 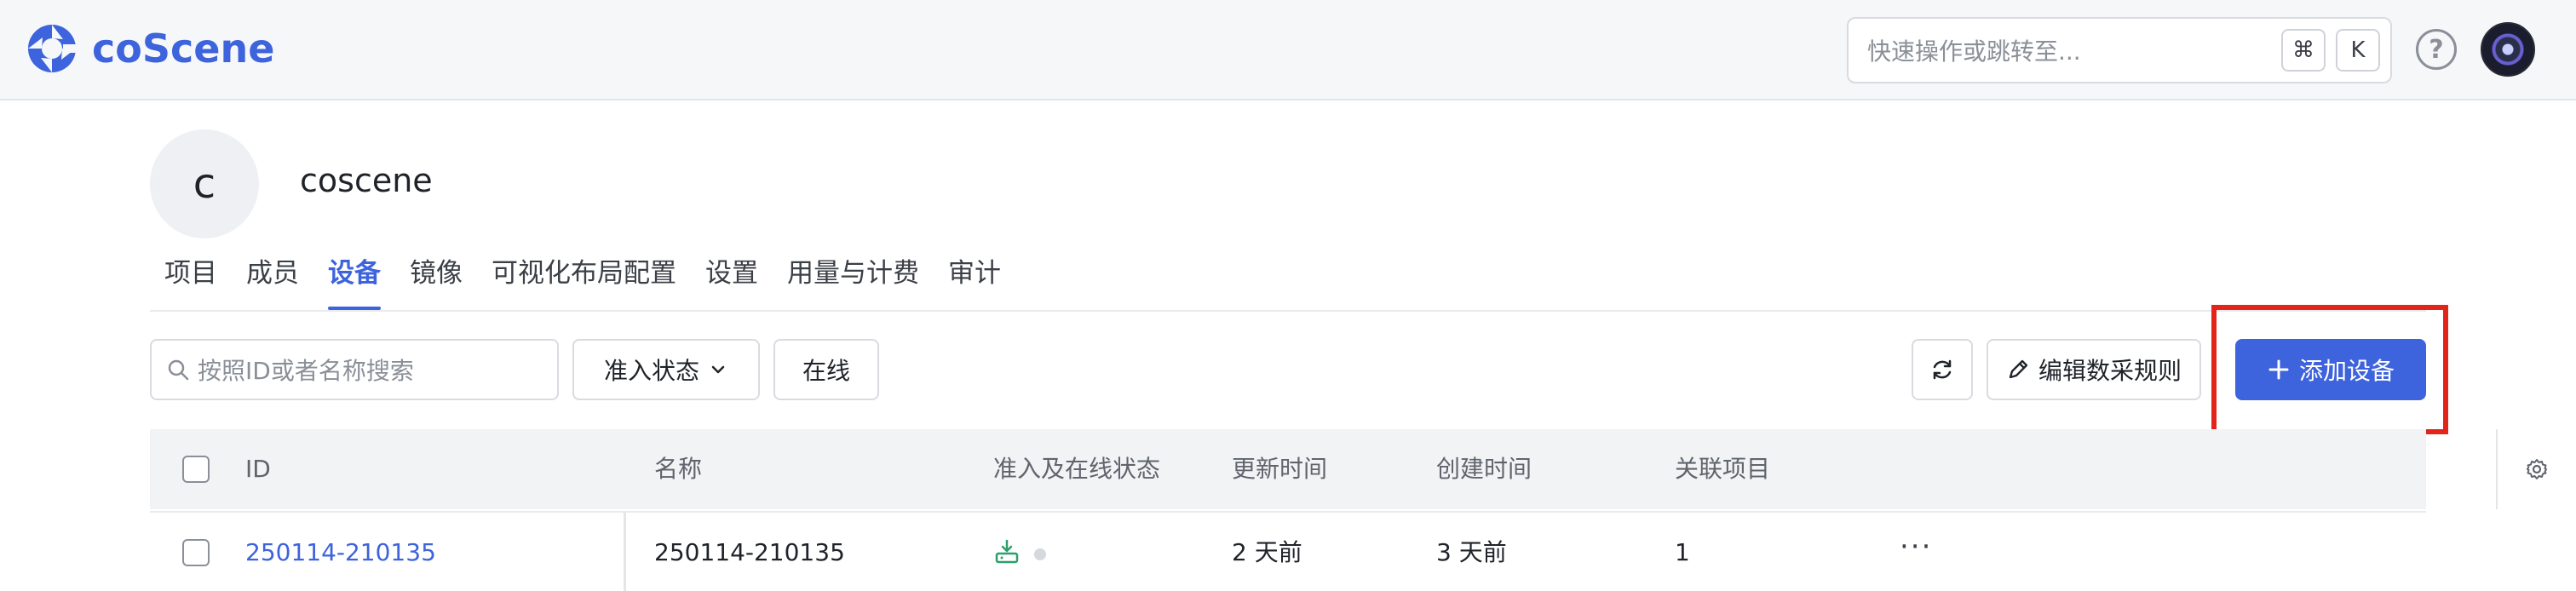 I want to click on refresh-icon, so click(x=1943, y=369).